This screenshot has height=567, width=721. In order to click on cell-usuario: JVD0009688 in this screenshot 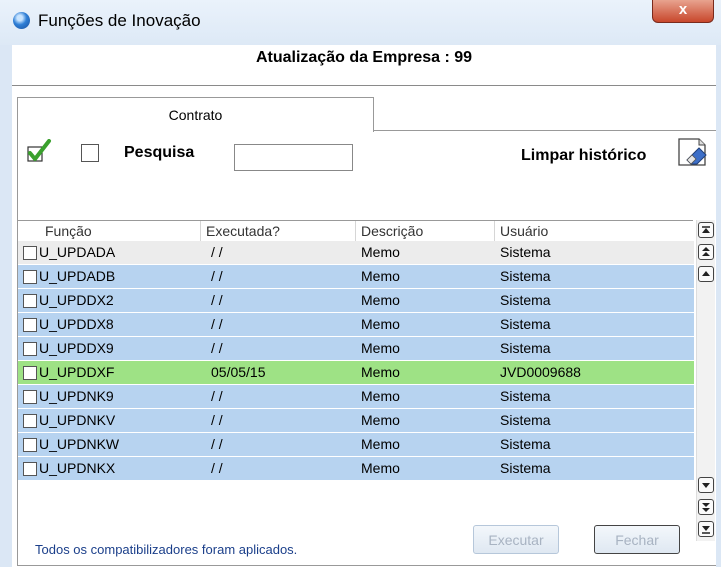, I will do `click(540, 372)`.